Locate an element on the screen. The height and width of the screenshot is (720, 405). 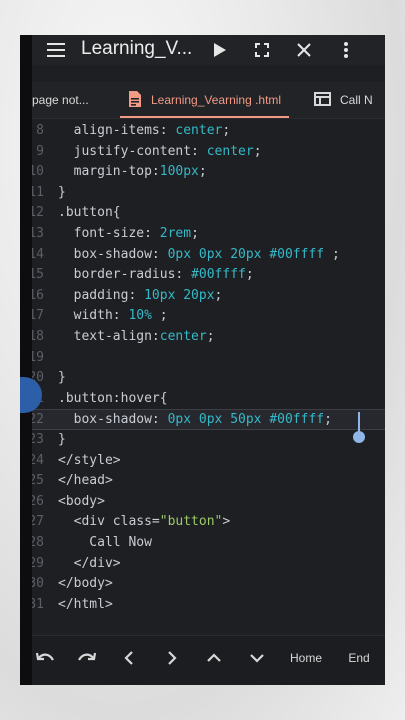
line-code: width: 10% ; is located at coordinates (113, 316).